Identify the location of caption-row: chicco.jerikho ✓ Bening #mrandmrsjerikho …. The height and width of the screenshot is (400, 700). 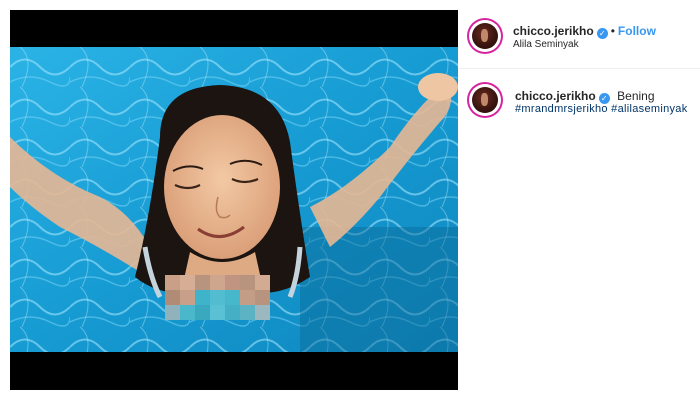
(584, 112).